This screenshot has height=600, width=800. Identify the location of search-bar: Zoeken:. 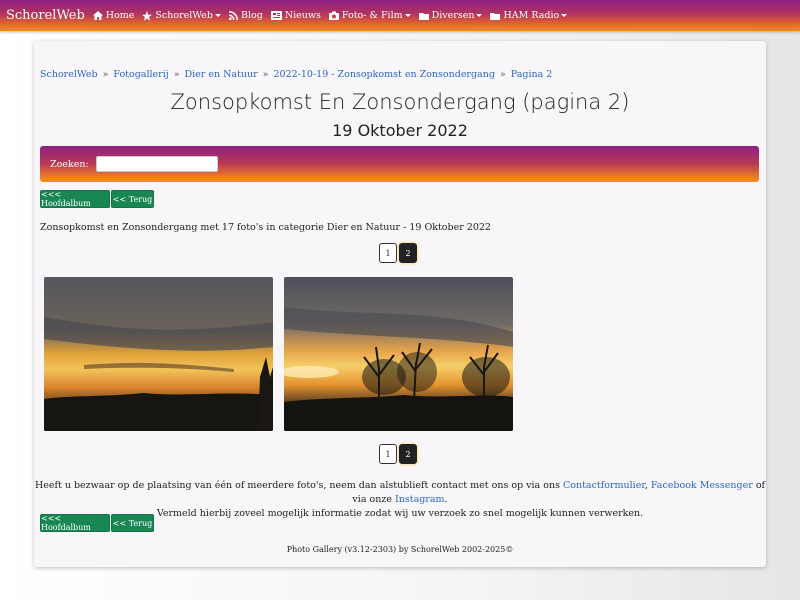
(399, 164).